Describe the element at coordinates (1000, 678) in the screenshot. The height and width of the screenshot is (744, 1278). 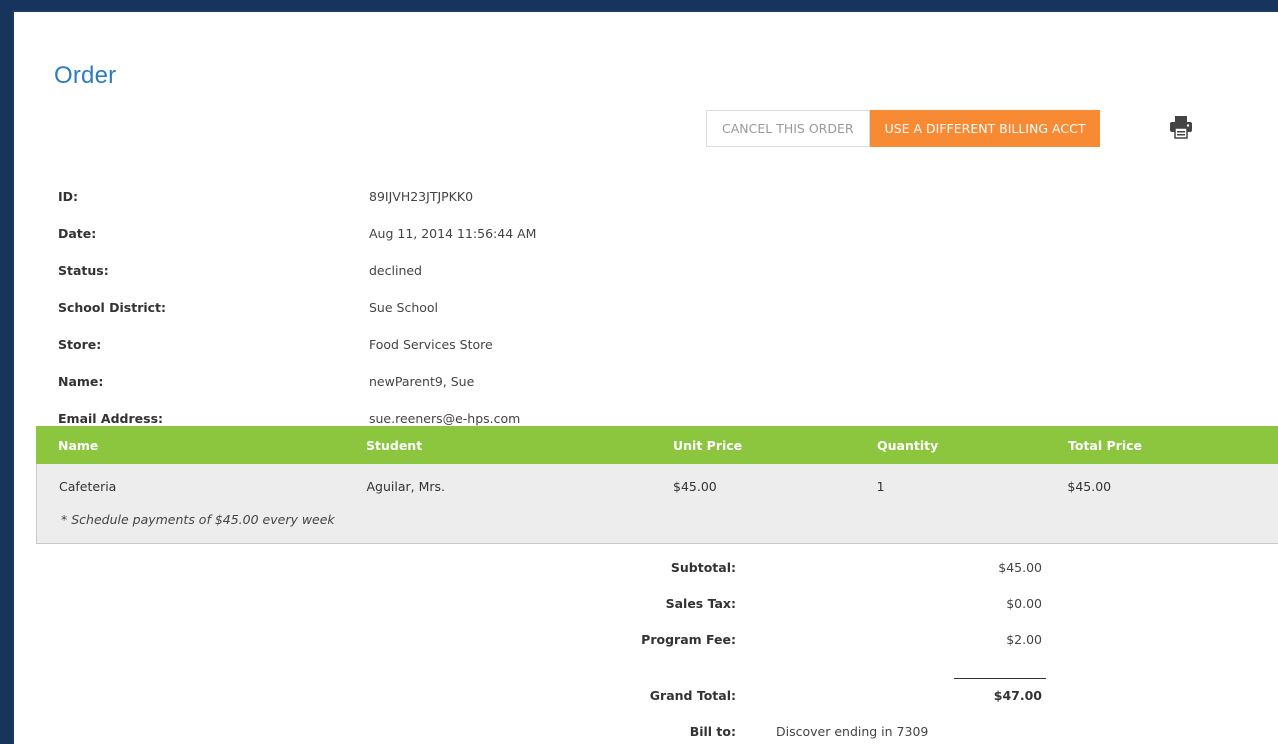
I see `grand-total-divider` at that location.